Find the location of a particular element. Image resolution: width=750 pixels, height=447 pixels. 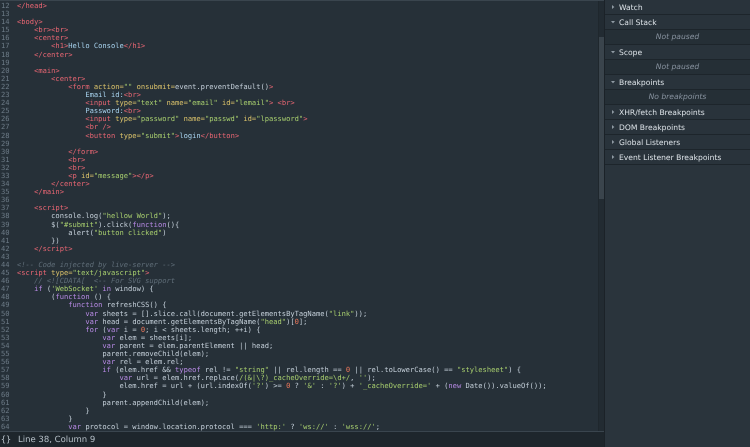

code-format-icon: {} is located at coordinates (6, 439).